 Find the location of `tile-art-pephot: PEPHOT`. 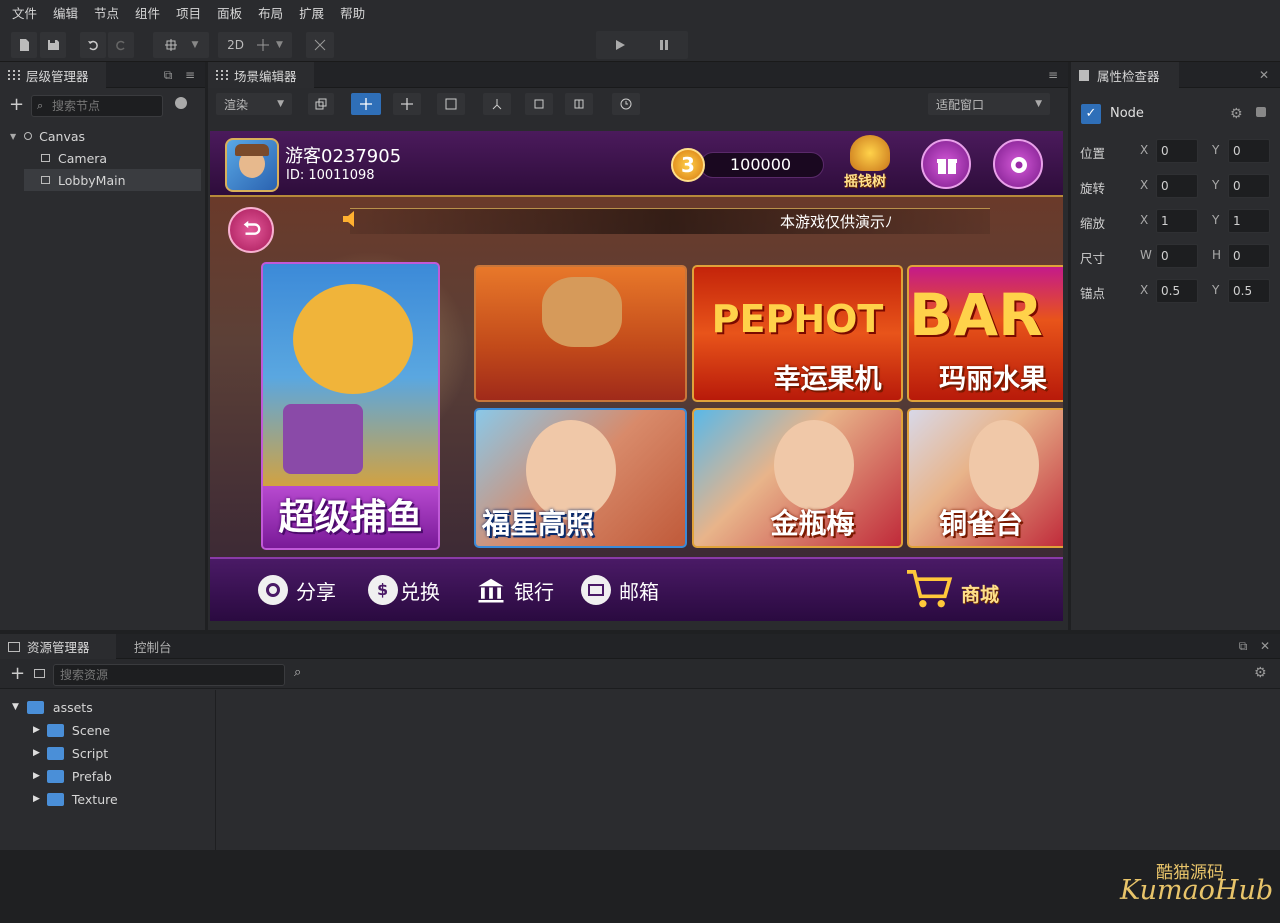

tile-art-pephot: PEPHOT is located at coordinates (797, 319).